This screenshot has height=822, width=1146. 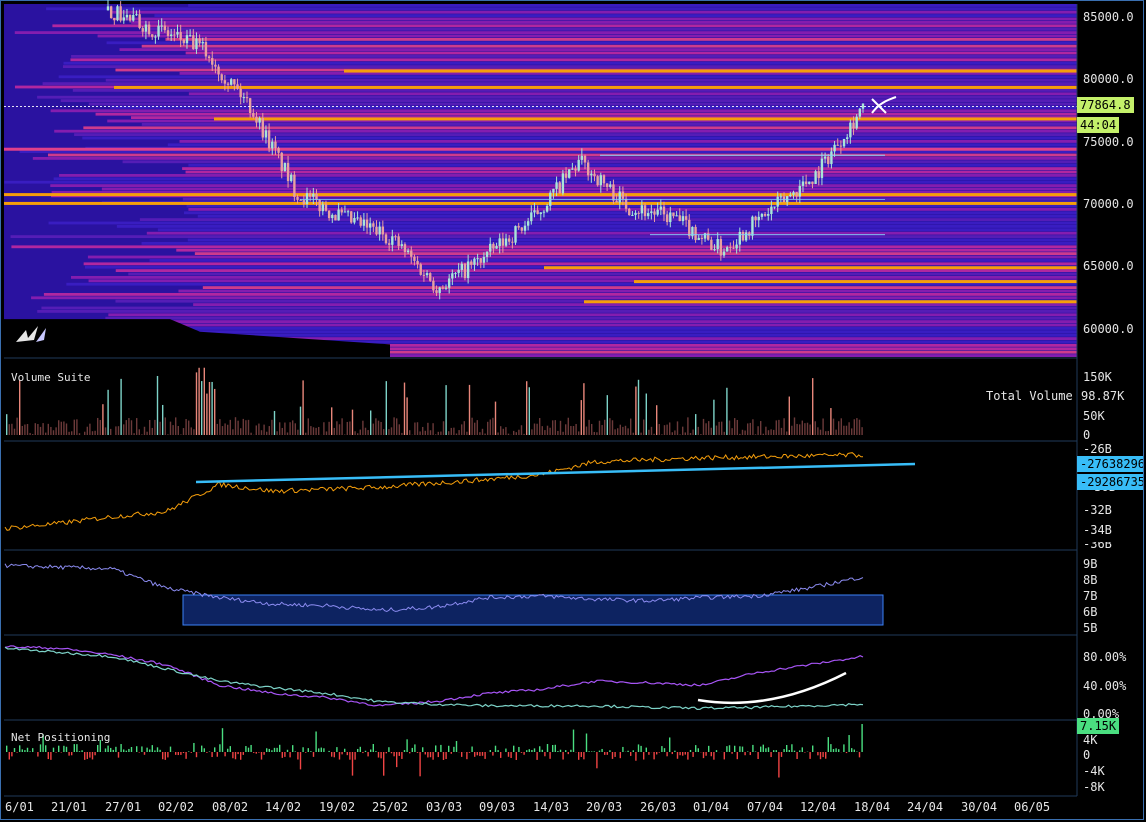 What do you see at coordinates (1108, 17) in the screenshot?
I see `price-tick: 85000.0` at bounding box center [1108, 17].